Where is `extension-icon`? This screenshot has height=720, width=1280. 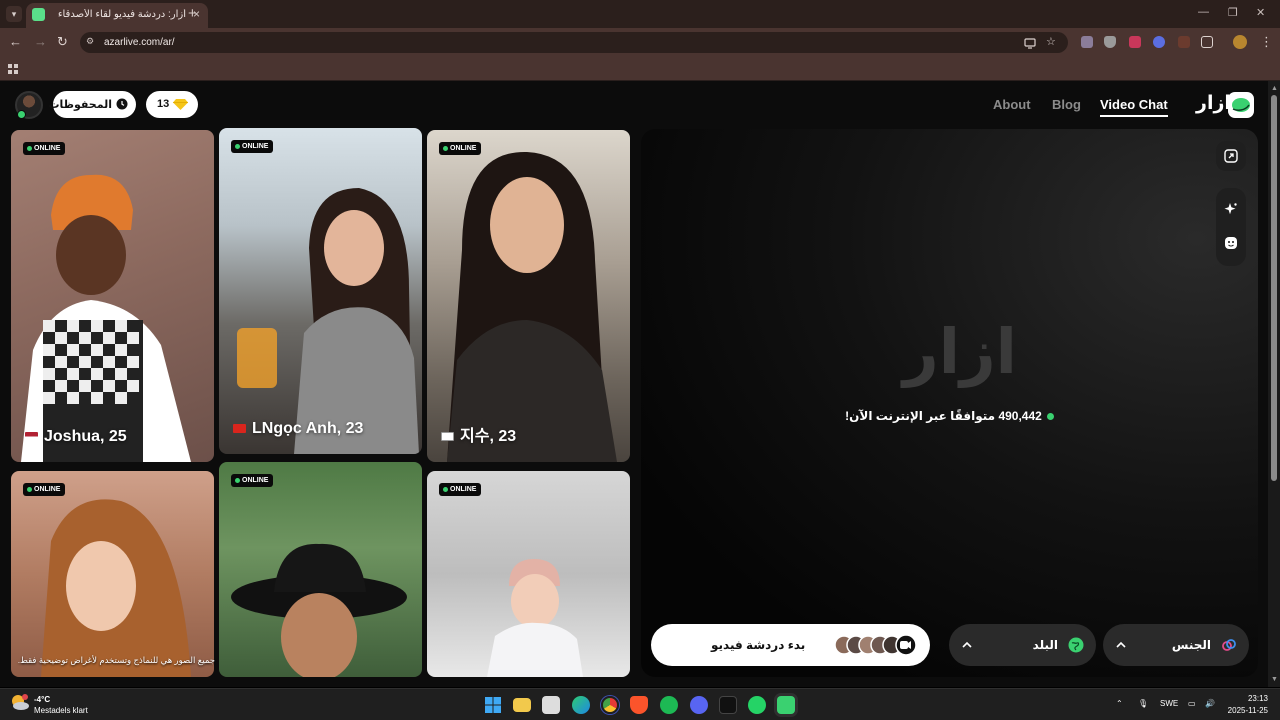
extension-icon is located at coordinates (1087, 42).